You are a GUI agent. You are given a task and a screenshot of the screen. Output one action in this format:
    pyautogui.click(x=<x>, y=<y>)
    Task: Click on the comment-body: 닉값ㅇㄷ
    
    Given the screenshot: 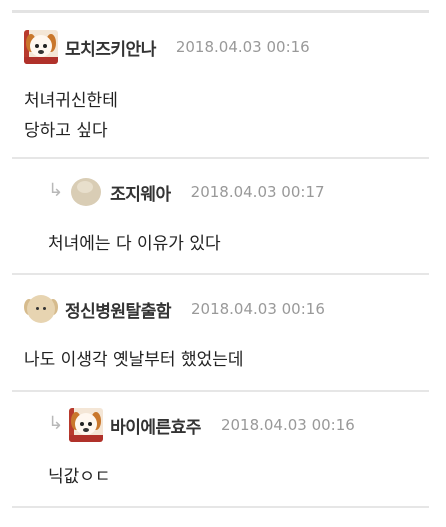 What is the action you would take?
    pyautogui.click(x=79, y=477)
    